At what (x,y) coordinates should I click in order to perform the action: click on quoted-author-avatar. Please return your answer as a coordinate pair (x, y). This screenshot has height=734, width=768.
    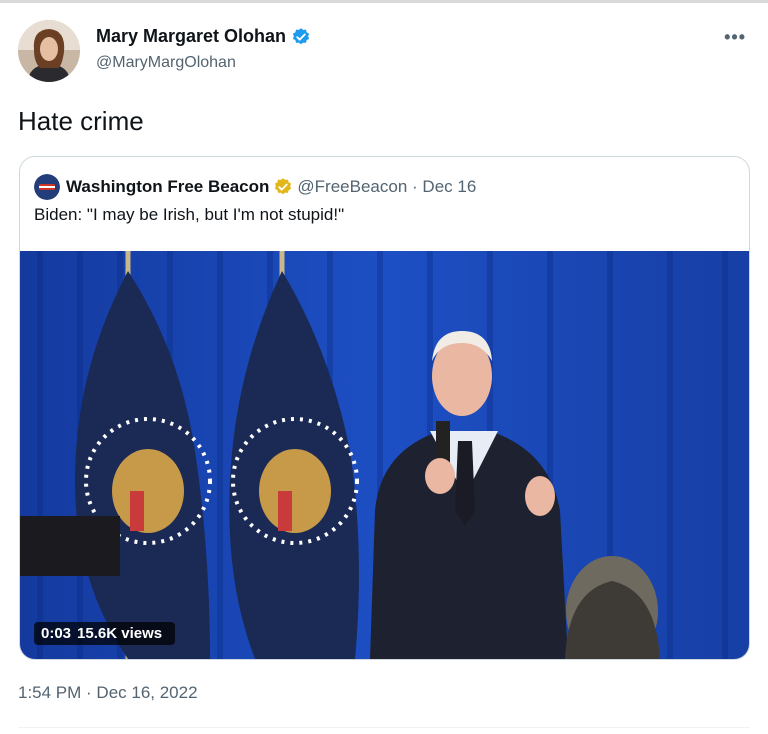
    Looking at the image, I should click on (47, 187).